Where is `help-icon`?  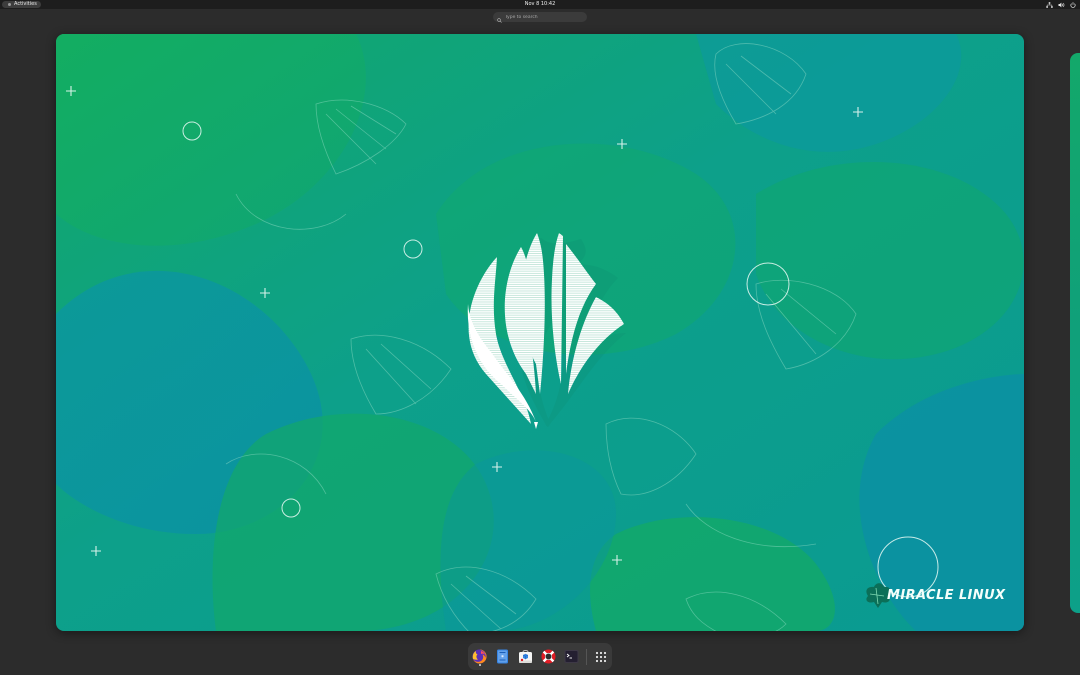 help-icon is located at coordinates (548, 656).